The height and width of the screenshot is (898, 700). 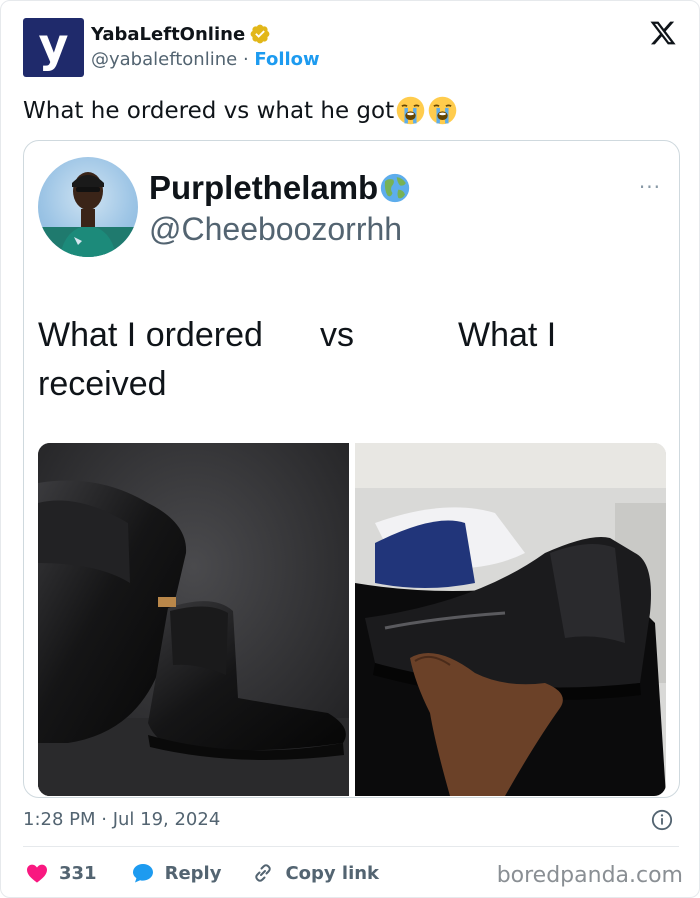 What do you see at coordinates (37, 873) in the screenshot?
I see `heart-icon` at bounding box center [37, 873].